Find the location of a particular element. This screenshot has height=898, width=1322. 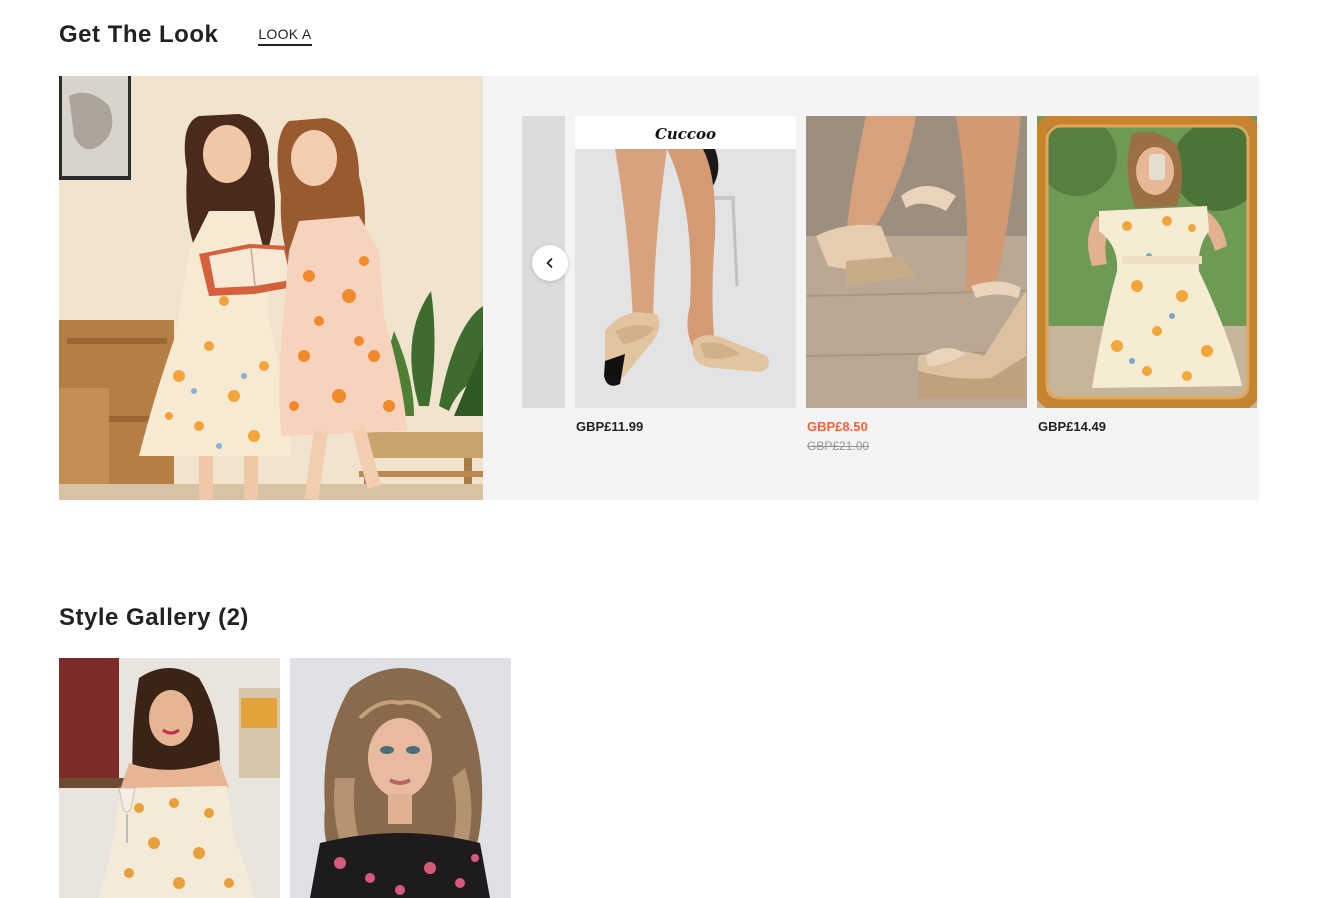

carousel-prev-button is located at coordinates (550, 263).